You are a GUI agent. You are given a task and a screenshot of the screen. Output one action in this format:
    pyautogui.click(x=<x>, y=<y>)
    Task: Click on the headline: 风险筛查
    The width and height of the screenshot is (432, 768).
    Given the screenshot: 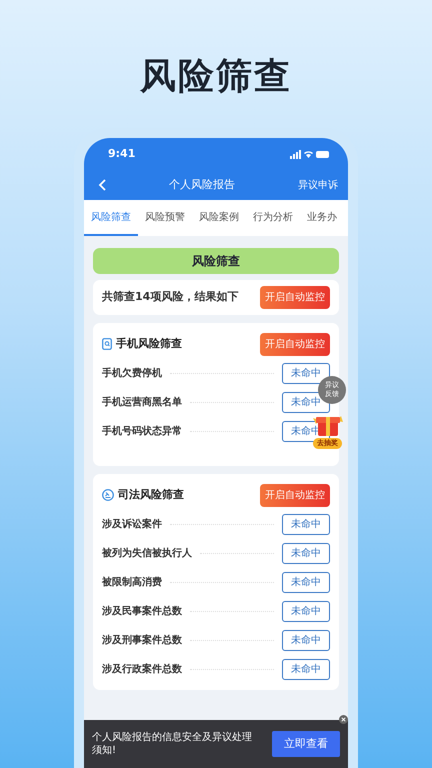 What is the action you would take?
    pyautogui.click(x=215, y=77)
    